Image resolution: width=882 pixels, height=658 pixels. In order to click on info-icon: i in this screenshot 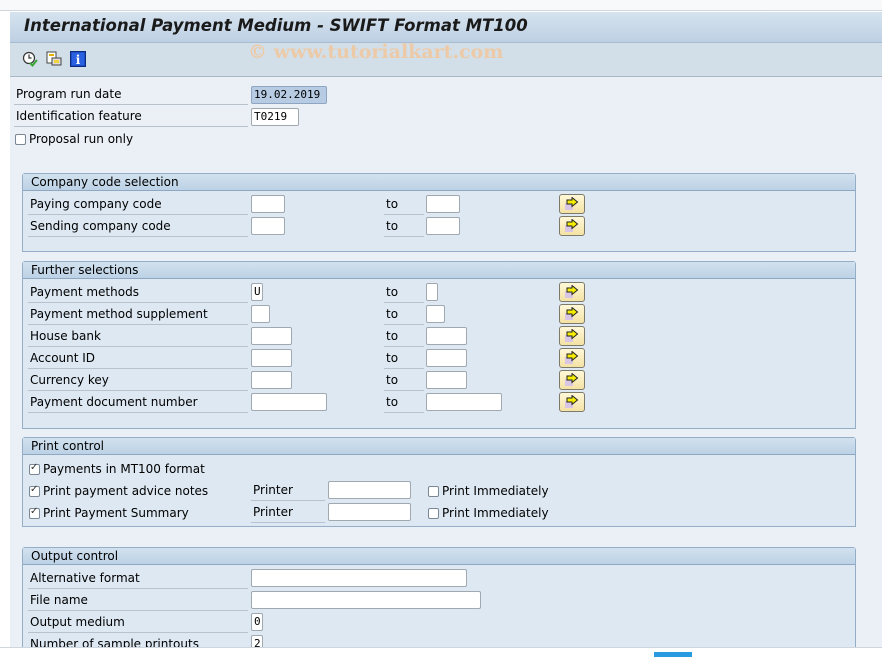, I will do `click(78, 59)`.